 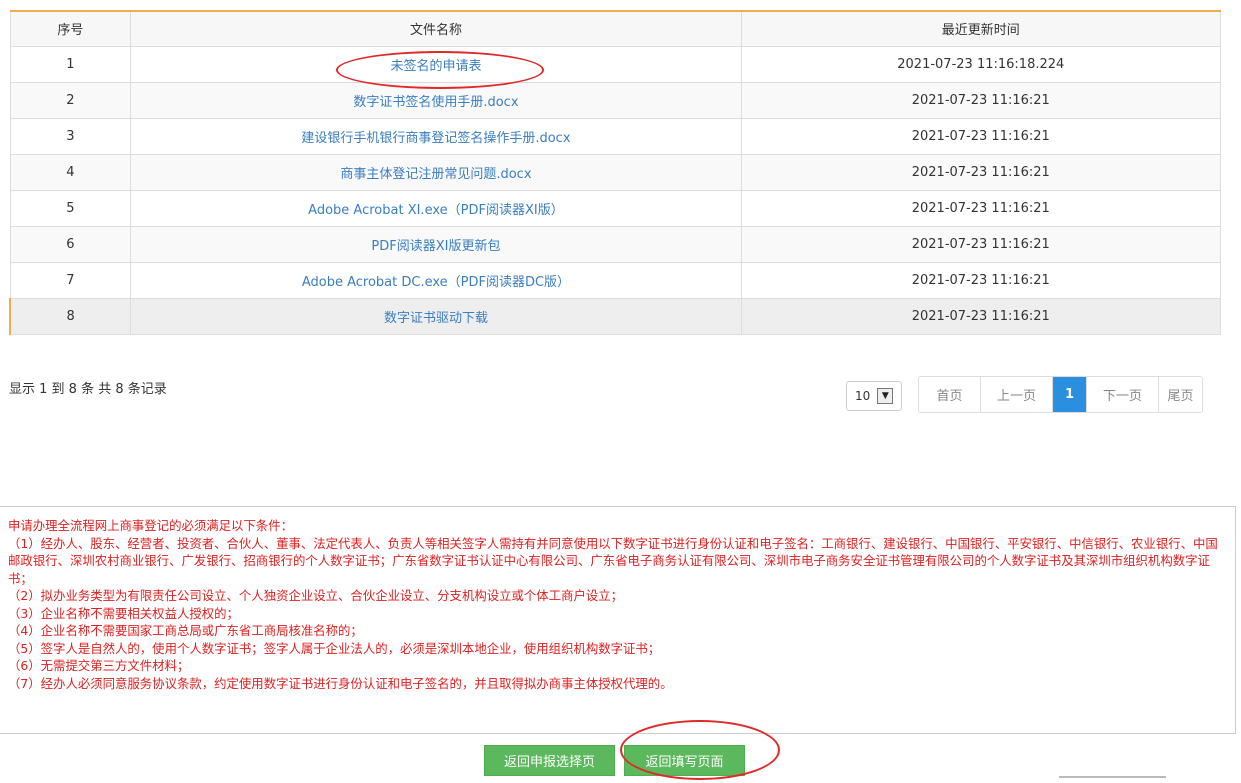 I want to click on back-to-select-button: 返回申报选择页, so click(x=549, y=760).